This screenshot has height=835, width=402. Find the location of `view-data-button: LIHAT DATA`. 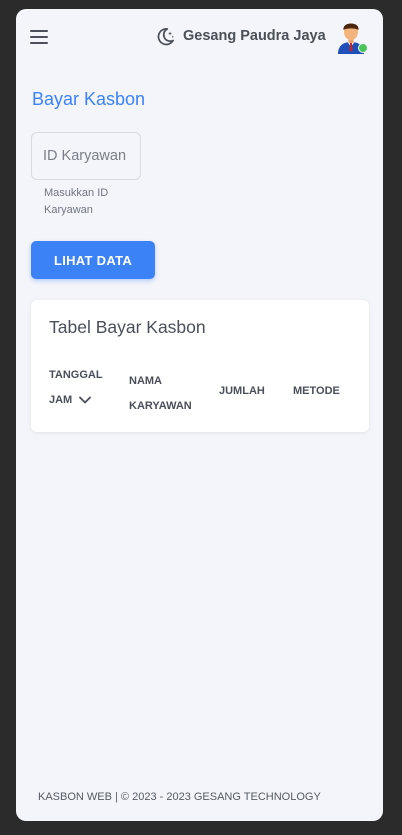

view-data-button: LIHAT DATA is located at coordinates (93, 260).